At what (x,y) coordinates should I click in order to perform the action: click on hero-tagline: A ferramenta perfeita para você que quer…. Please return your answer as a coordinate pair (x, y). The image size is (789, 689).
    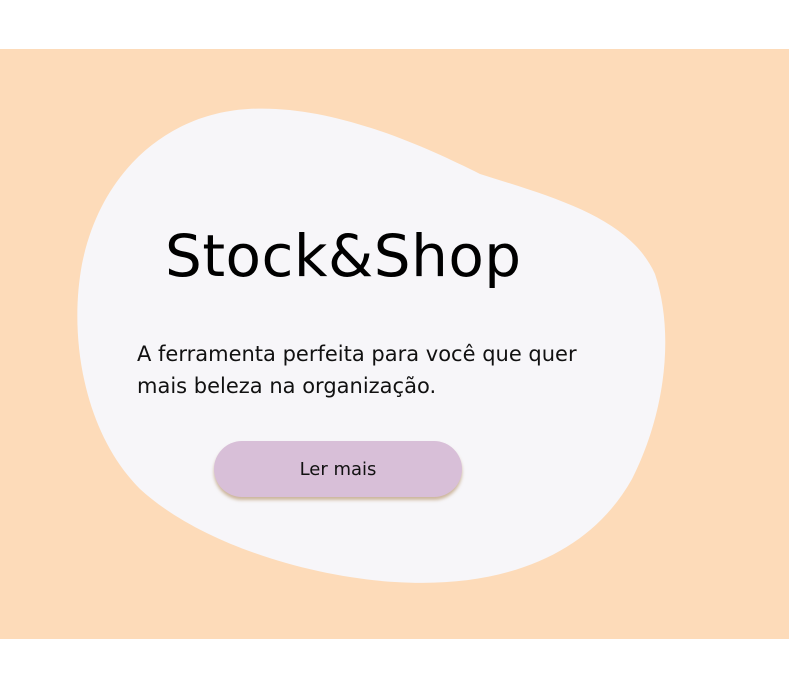
    Looking at the image, I should click on (357, 370).